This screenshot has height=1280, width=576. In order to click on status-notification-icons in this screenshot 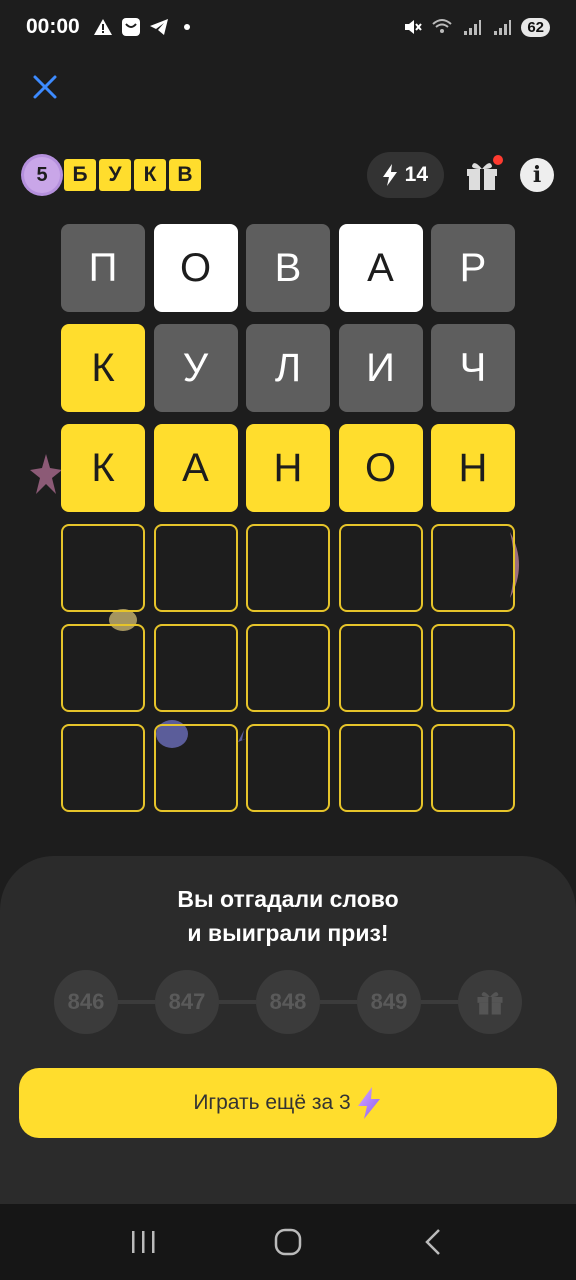, I will do `click(145, 27)`.